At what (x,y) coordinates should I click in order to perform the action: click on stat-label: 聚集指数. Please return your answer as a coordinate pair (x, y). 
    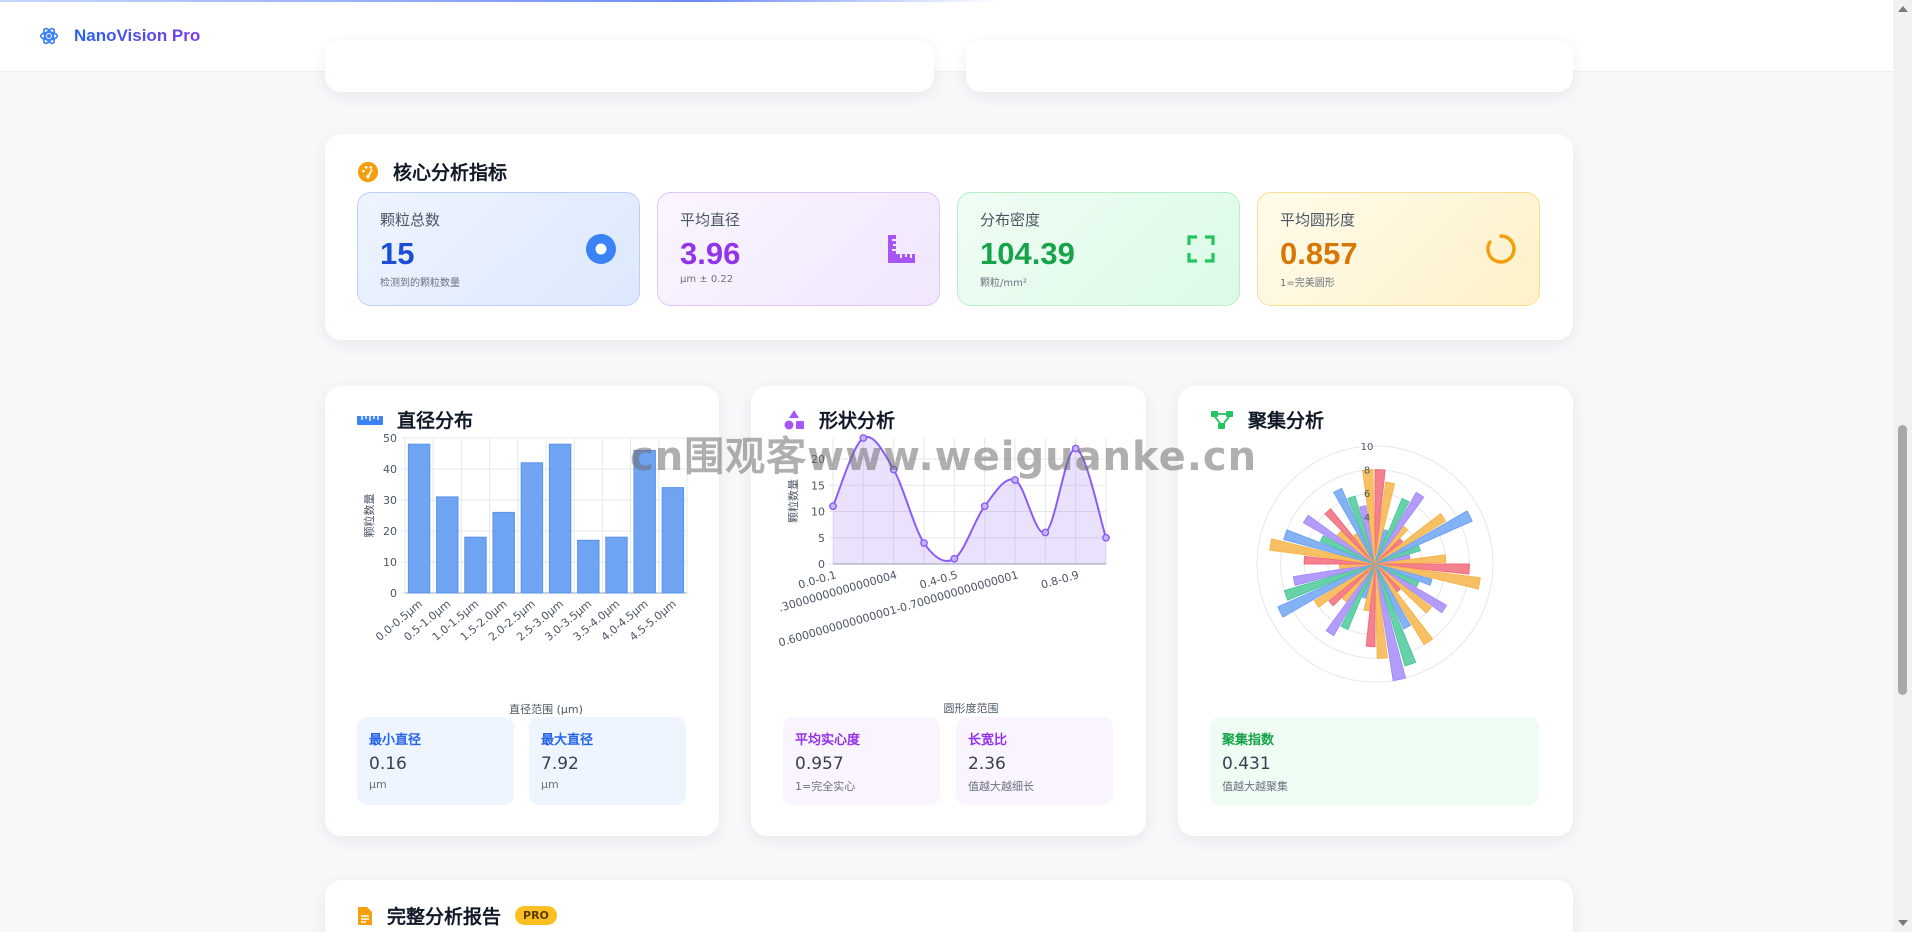
    Looking at the image, I should click on (1248, 740).